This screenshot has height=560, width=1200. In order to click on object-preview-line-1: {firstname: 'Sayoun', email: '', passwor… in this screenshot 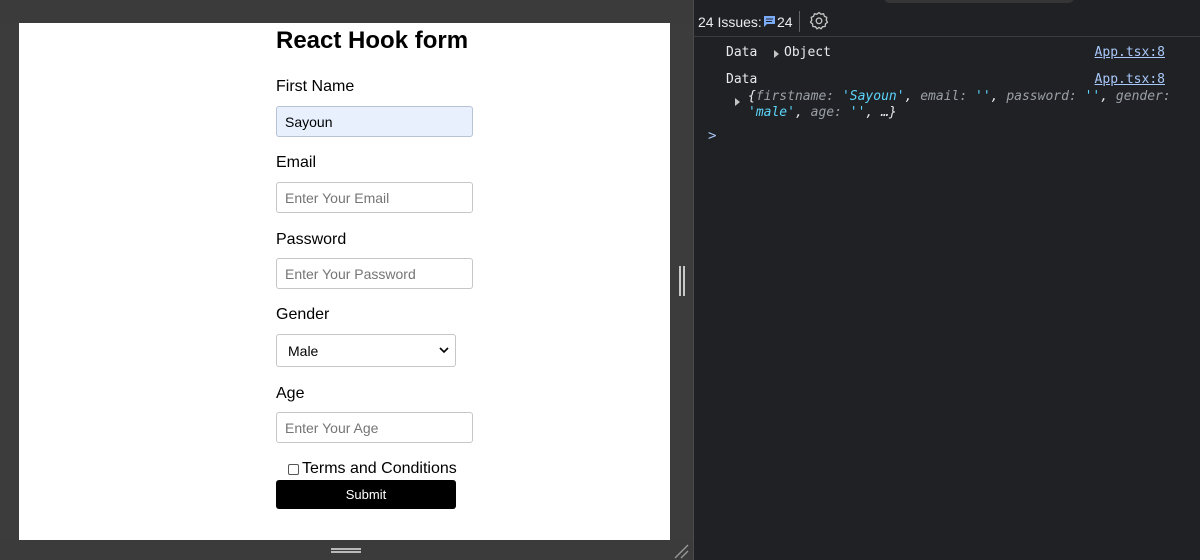, I will do `click(959, 96)`.